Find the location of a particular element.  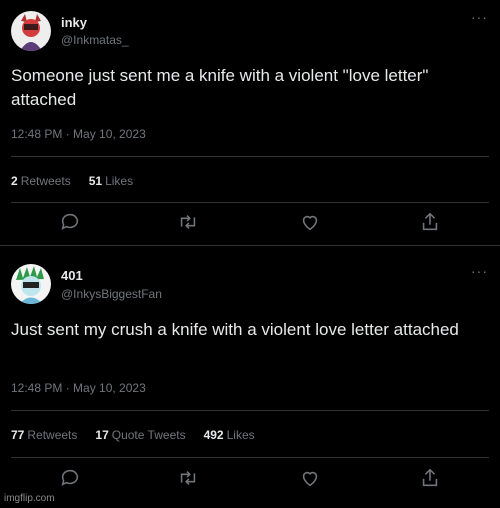

retweets-stat: 77 Retweets is located at coordinates (44, 435).